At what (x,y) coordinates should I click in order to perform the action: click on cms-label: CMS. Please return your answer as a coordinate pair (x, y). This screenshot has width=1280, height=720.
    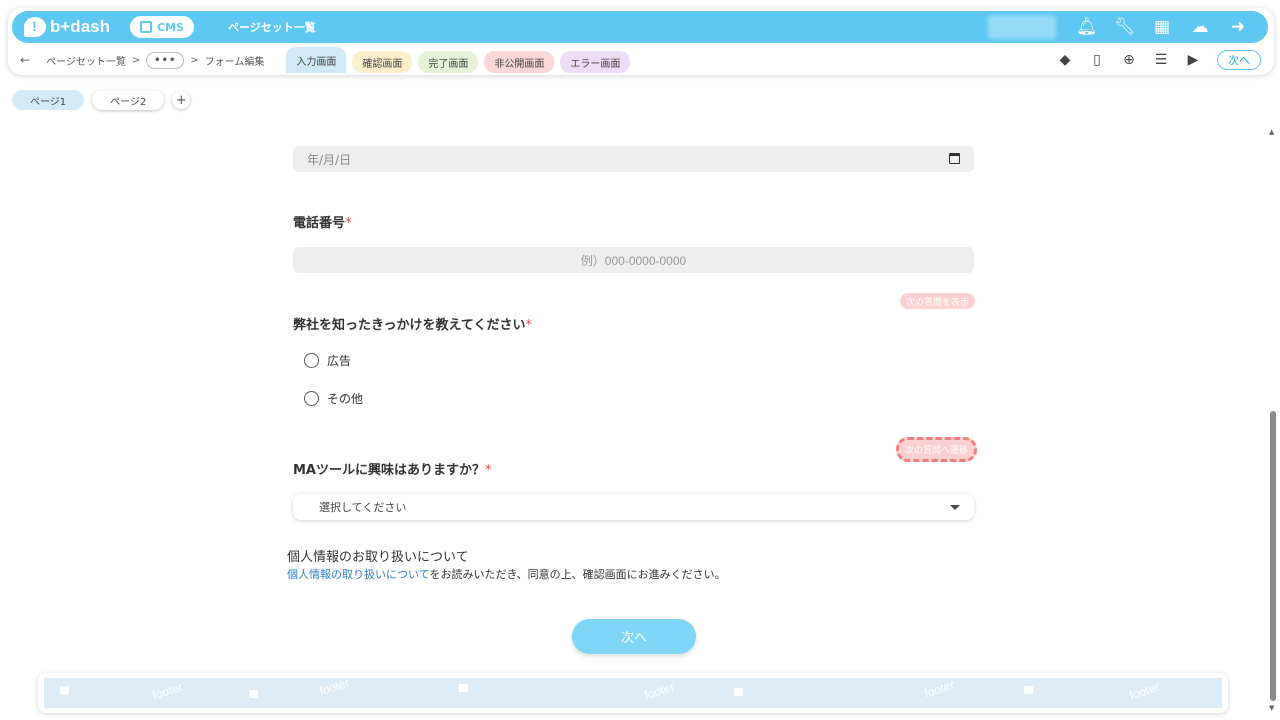
    Looking at the image, I should click on (170, 27).